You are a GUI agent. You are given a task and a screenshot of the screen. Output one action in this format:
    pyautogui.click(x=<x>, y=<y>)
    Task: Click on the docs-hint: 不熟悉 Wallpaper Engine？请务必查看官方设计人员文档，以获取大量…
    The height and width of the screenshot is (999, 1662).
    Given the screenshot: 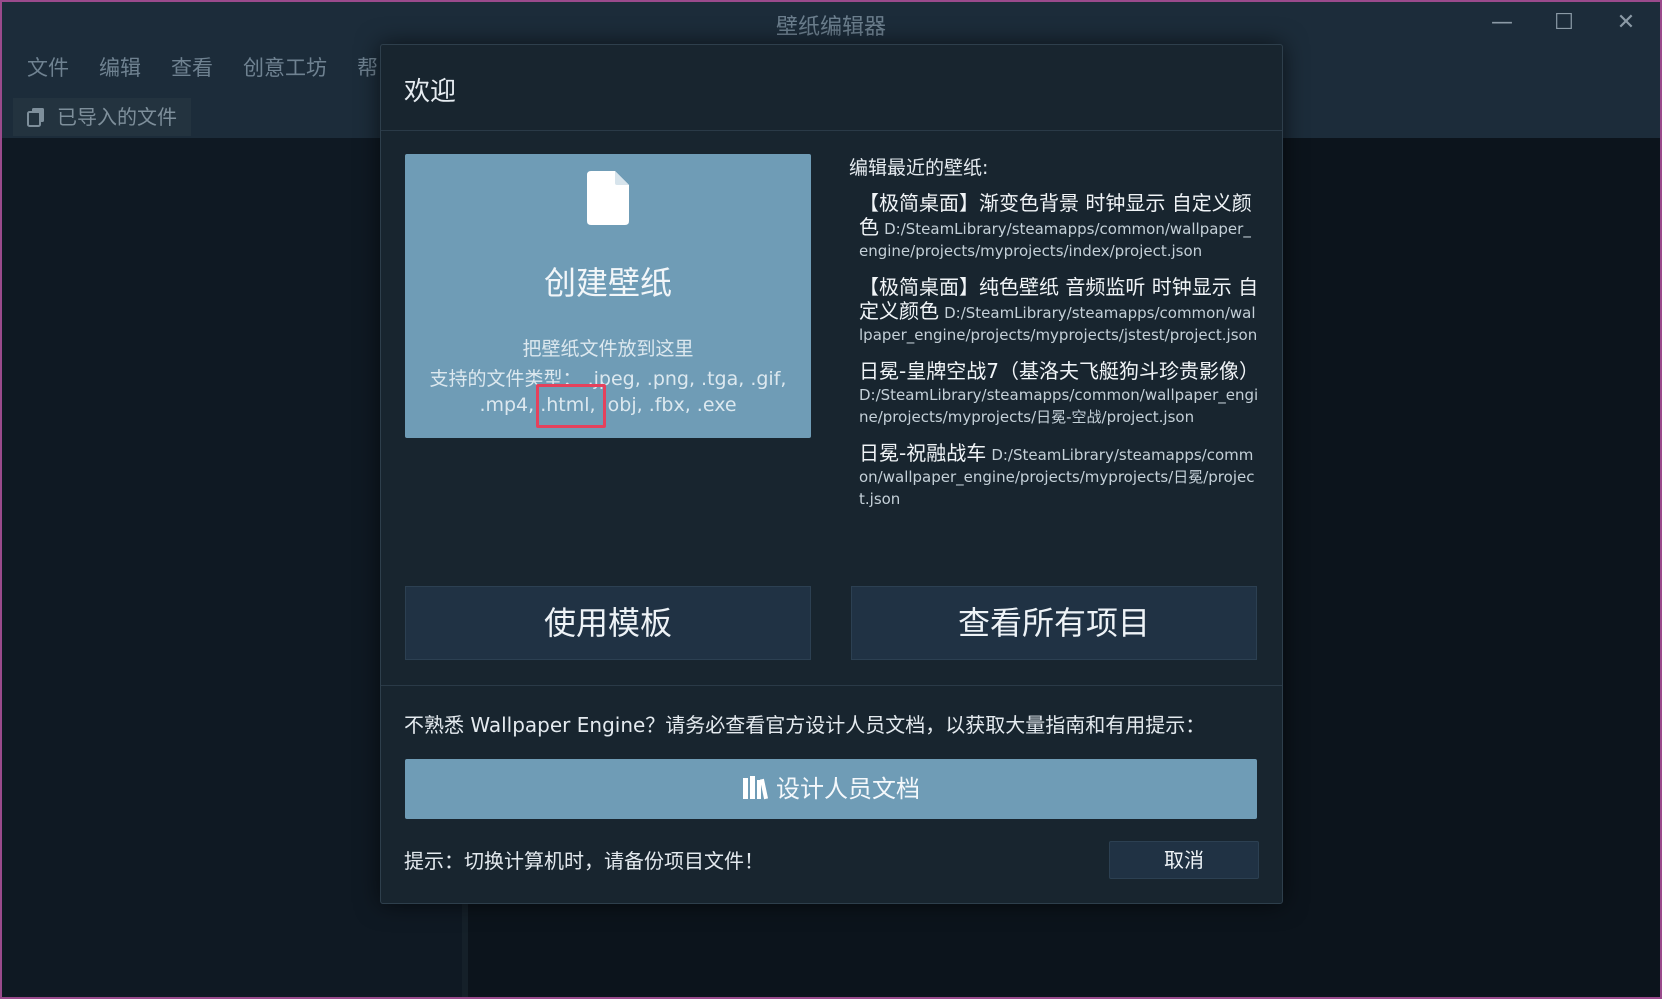 What is the action you would take?
    pyautogui.click(x=805, y=725)
    